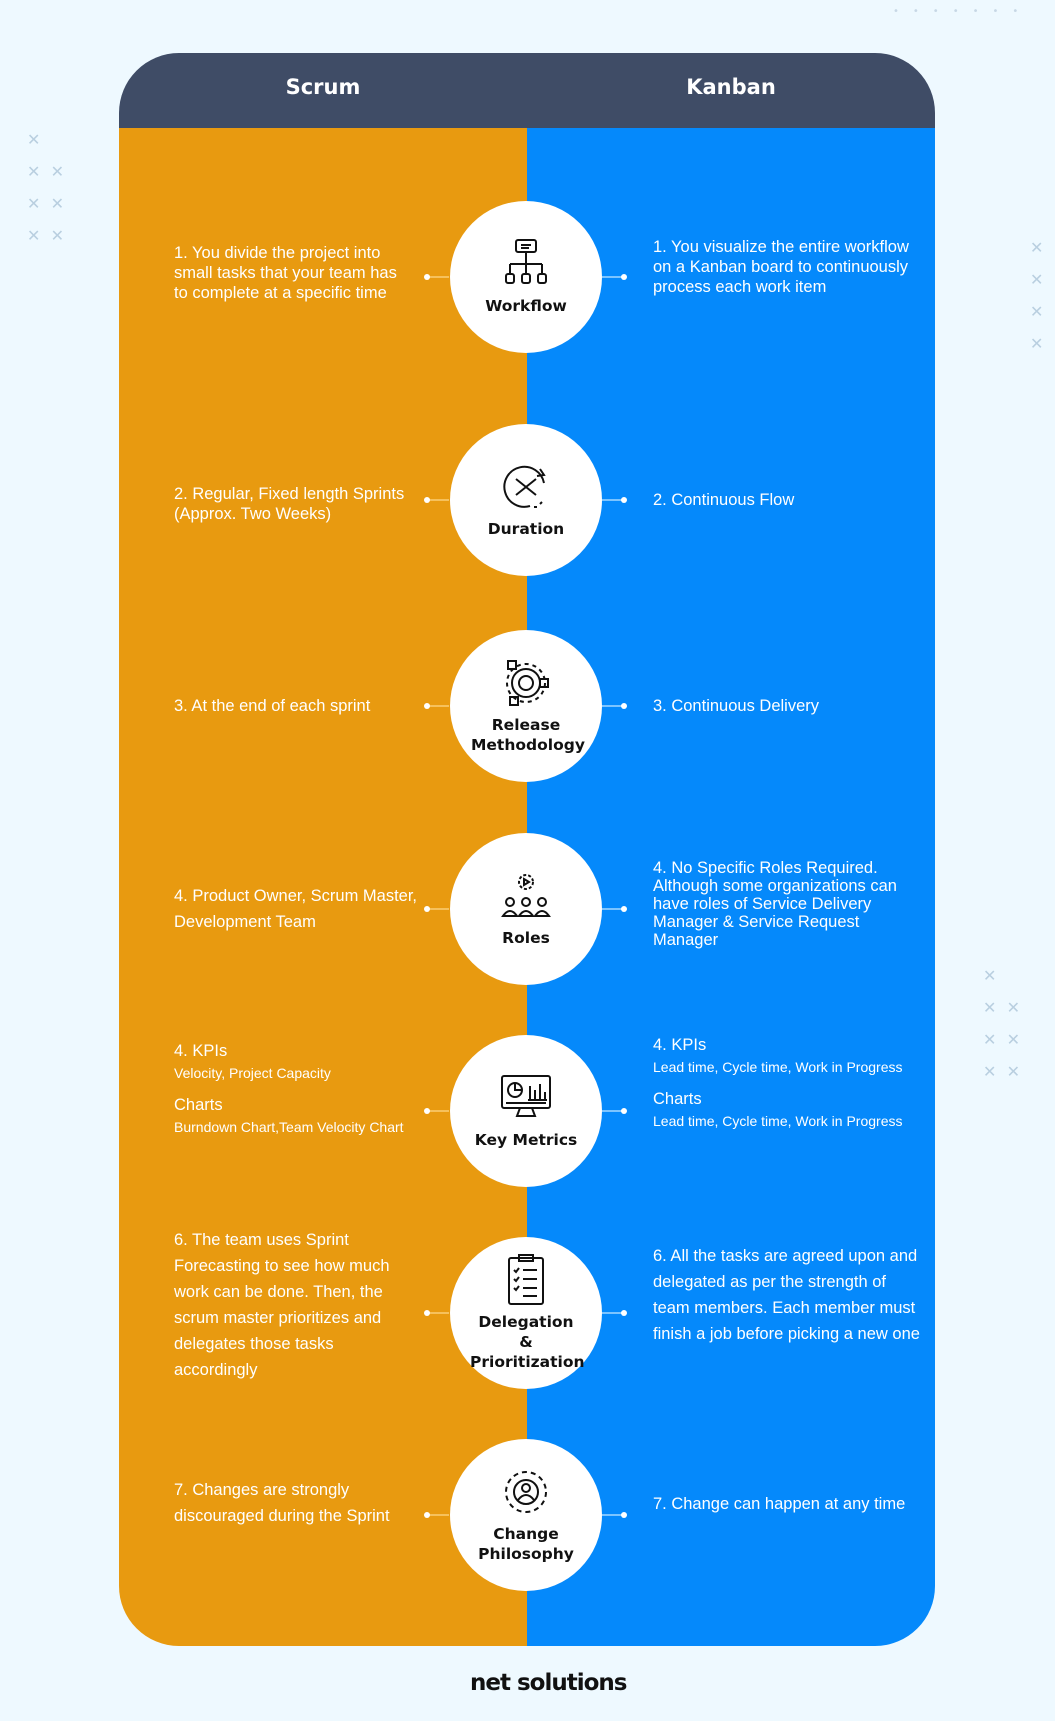  I want to click on kanban-text: 7. Change can happen at any time, so click(779, 1504).